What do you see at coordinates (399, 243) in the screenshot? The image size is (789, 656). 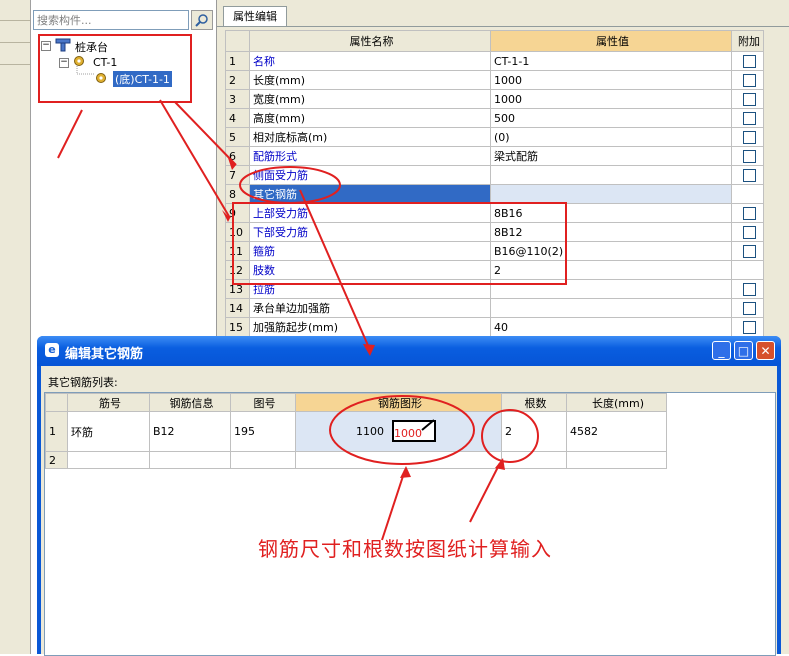 I see `annotation-box-rebar` at bounding box center [399, 243].